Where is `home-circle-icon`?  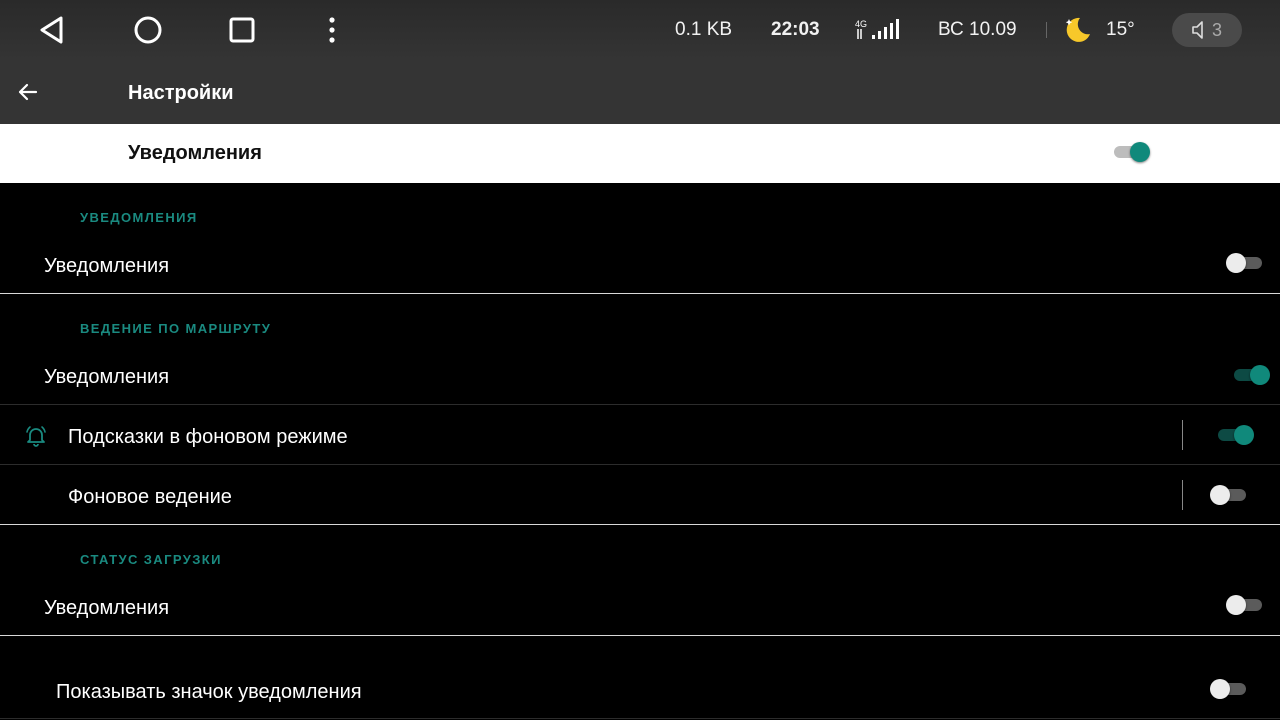
home-circle-icon is located at coordinates (148, 30).